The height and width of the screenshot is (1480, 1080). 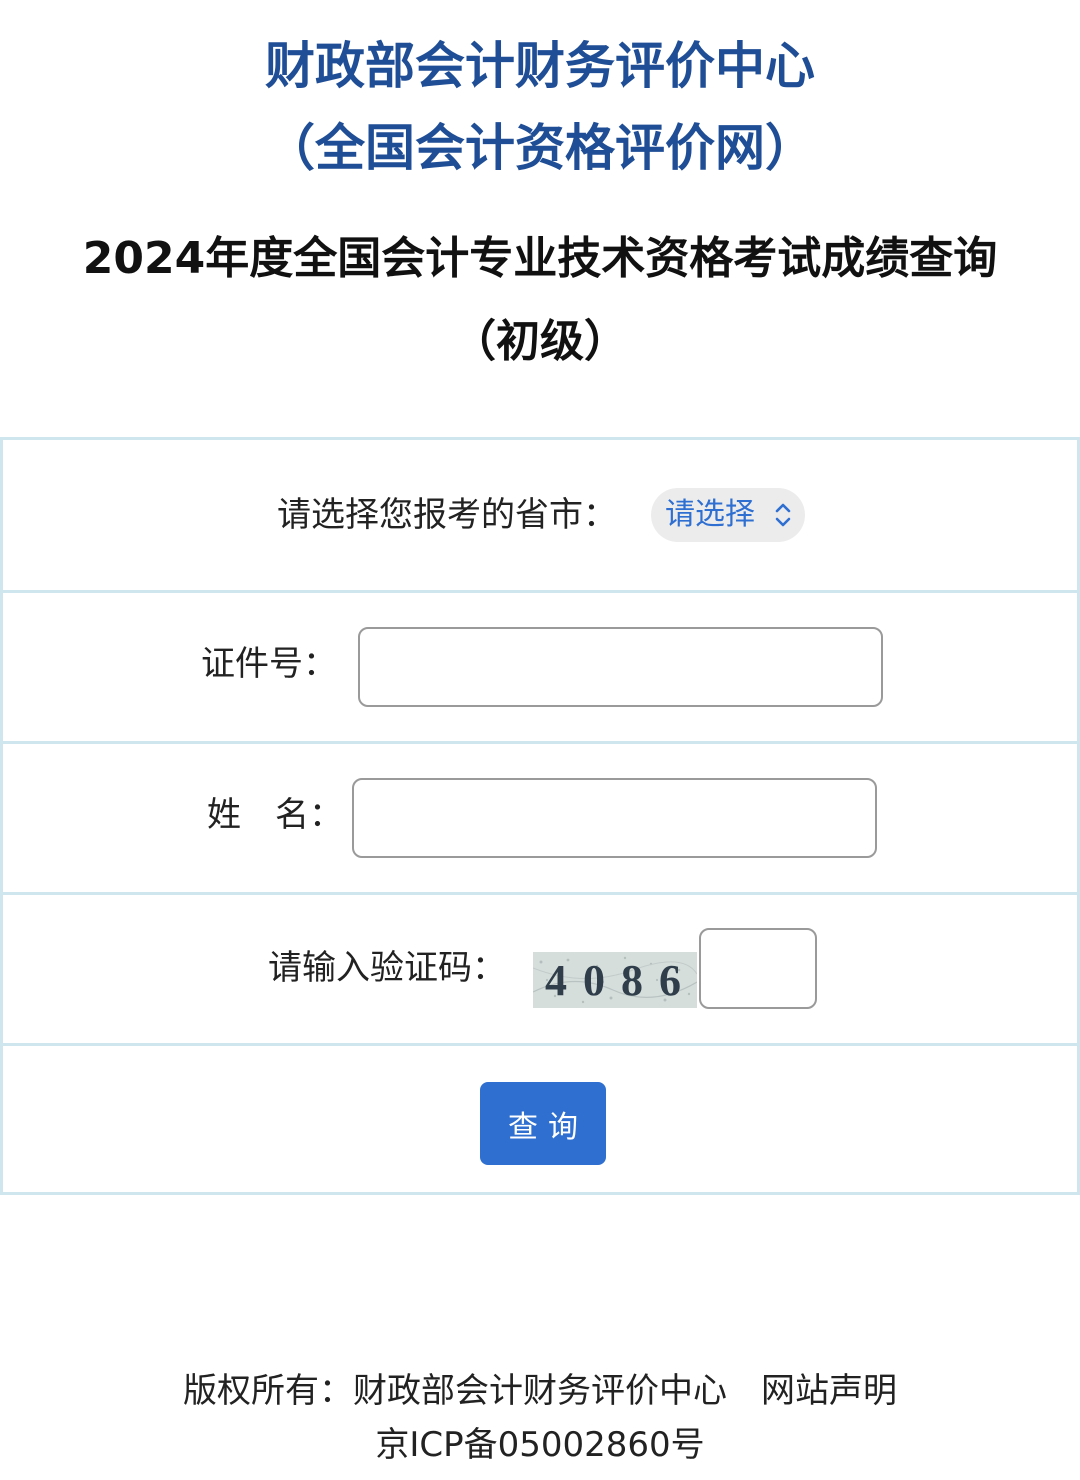 I want to click on site-statement-link: 网站声明, so click(x=829, y=1391).